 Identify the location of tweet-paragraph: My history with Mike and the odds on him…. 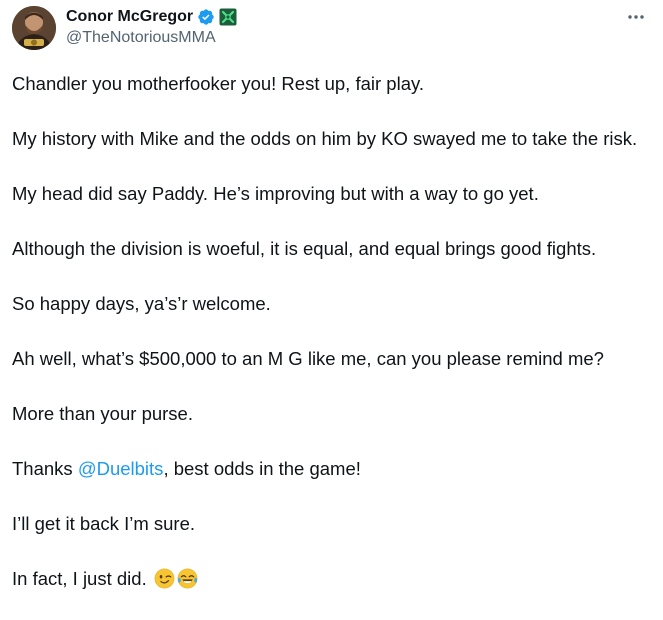
(325, 138).